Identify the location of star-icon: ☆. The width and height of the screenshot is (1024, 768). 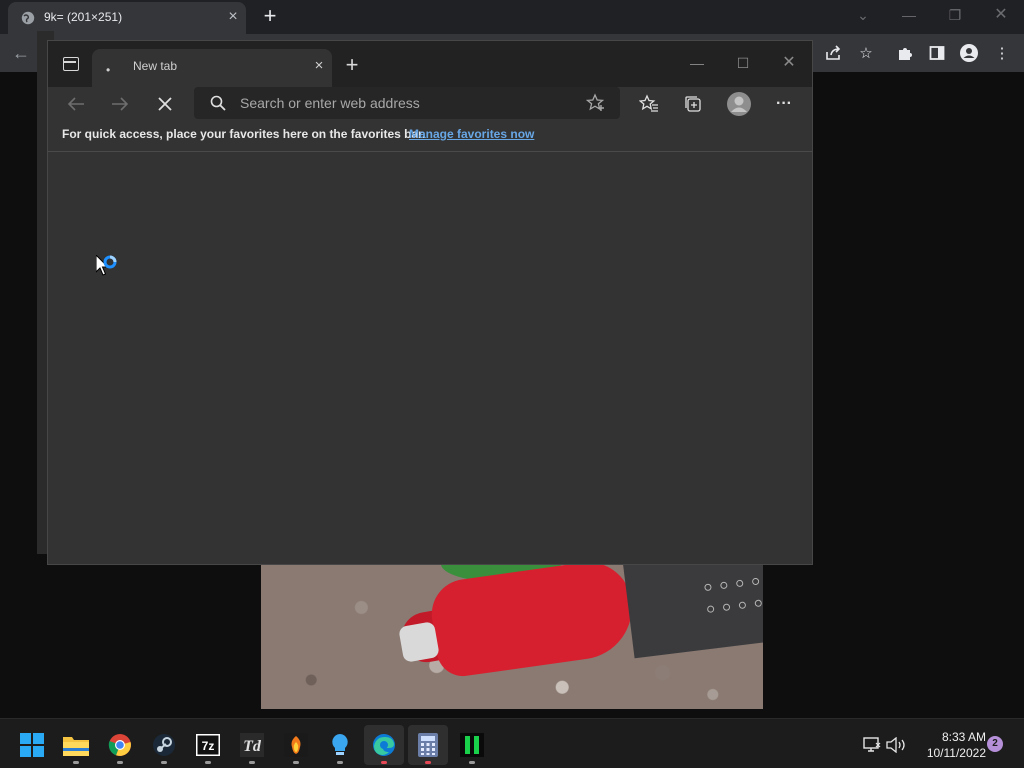
(866, 53).